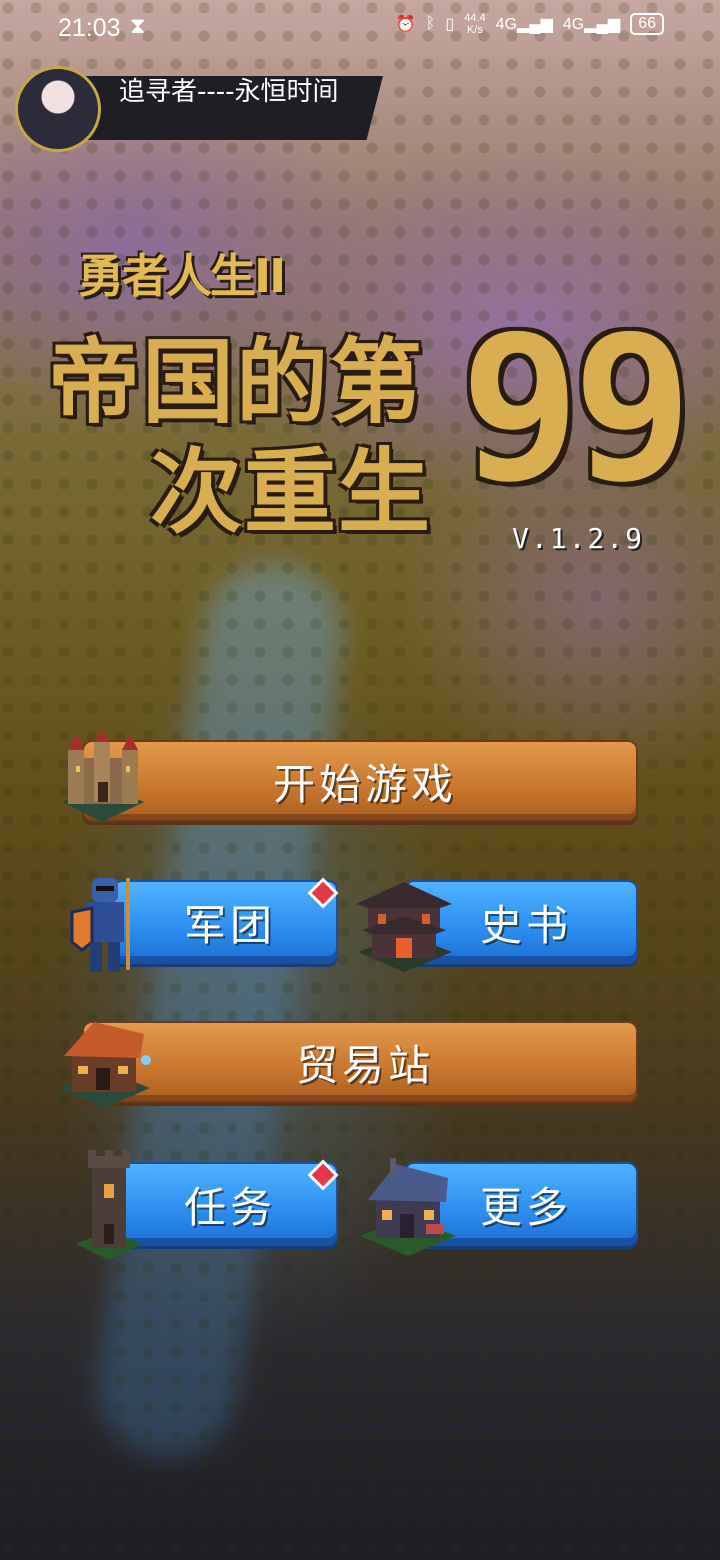 The image size is (720, 1560). I want to click on status-icons: ⏰ ᛒ ▯ 44.4 K/s 4G▂▄▆ 4G▂▄▆ 66, so click(530, 24).